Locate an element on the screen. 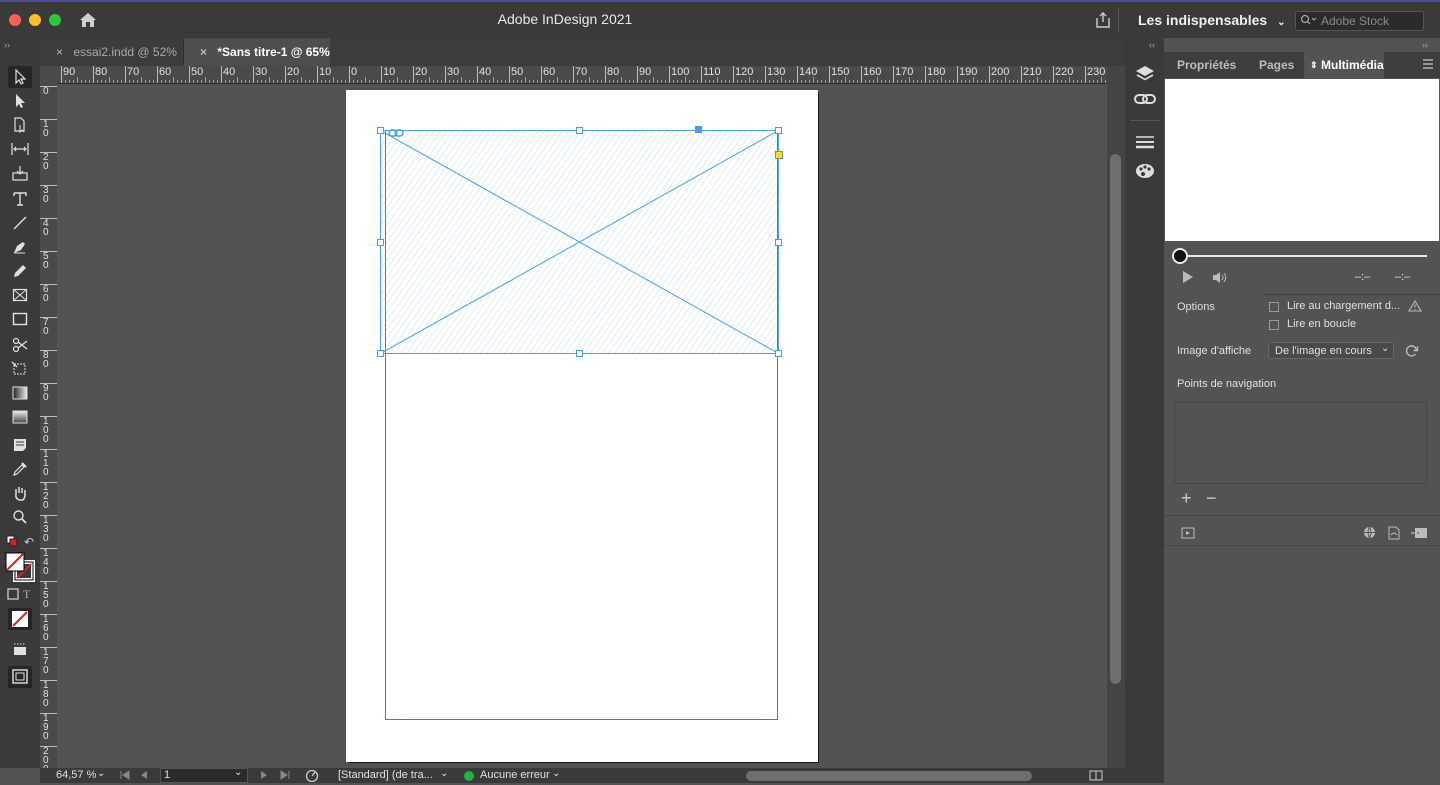  workspace-switcher: Les indispensables ⌄ is located at coordinates (1211, 20).